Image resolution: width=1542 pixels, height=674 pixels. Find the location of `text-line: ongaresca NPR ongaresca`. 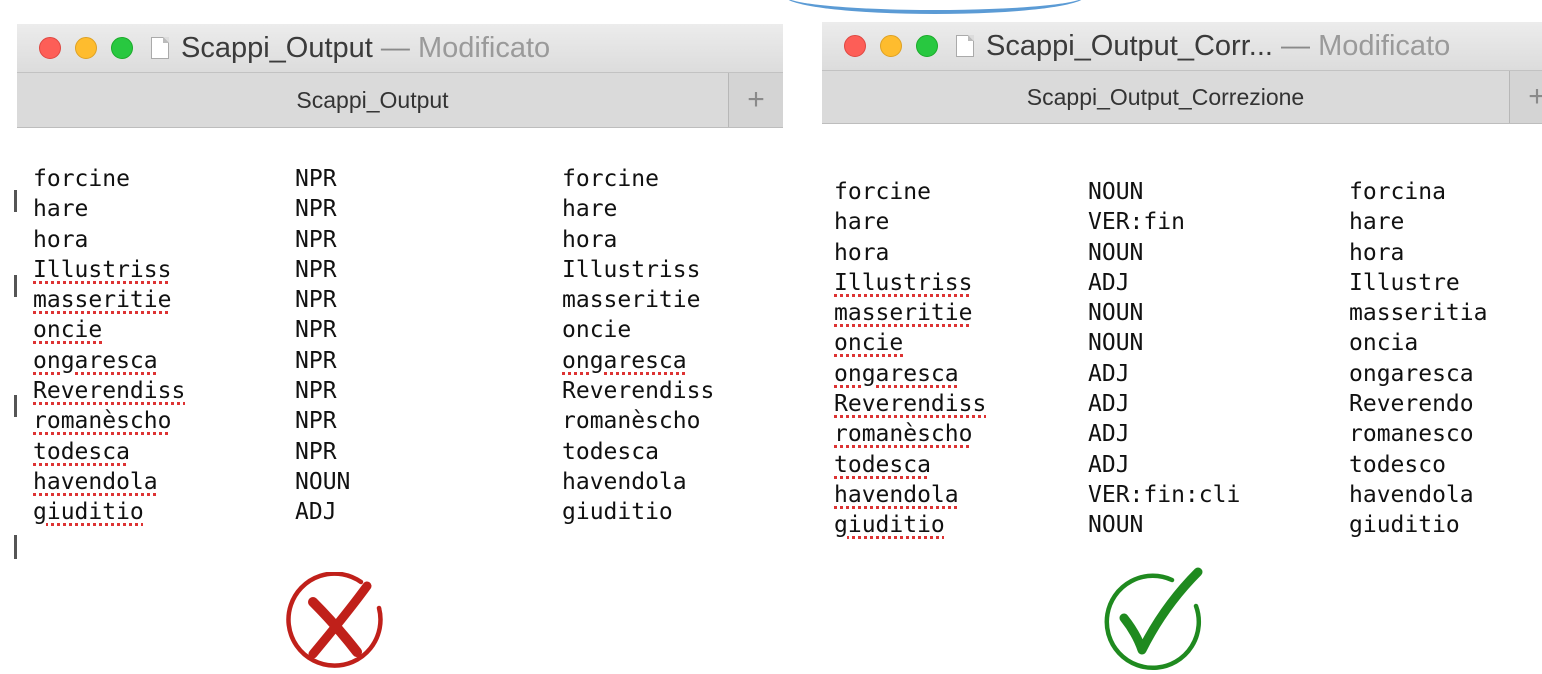

text-line: ongaresca NPR ongaresca is located at coordinates (400, 361).